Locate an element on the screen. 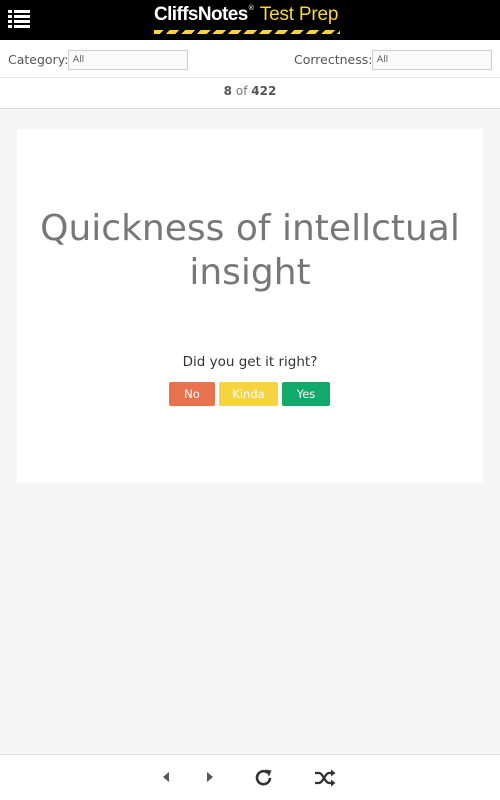 The height and width of the screenshot is (800, 500). previous-card-icon is located at coordinates (166, 777).